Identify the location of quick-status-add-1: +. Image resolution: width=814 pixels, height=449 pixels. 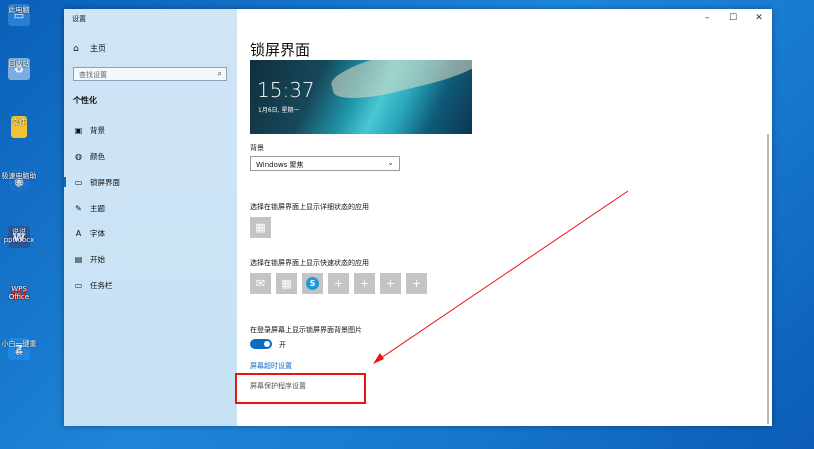
(338, 283).